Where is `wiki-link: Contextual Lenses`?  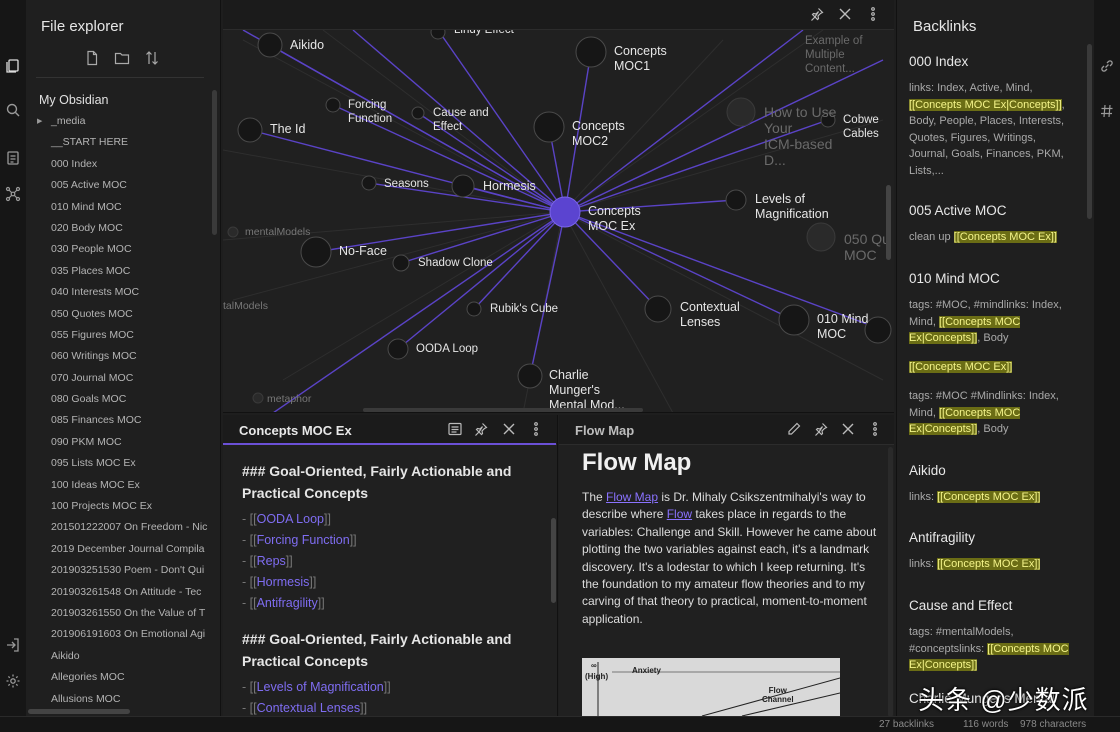 wiki-link: Contextual Lenses is located at coordinates (309, 708).